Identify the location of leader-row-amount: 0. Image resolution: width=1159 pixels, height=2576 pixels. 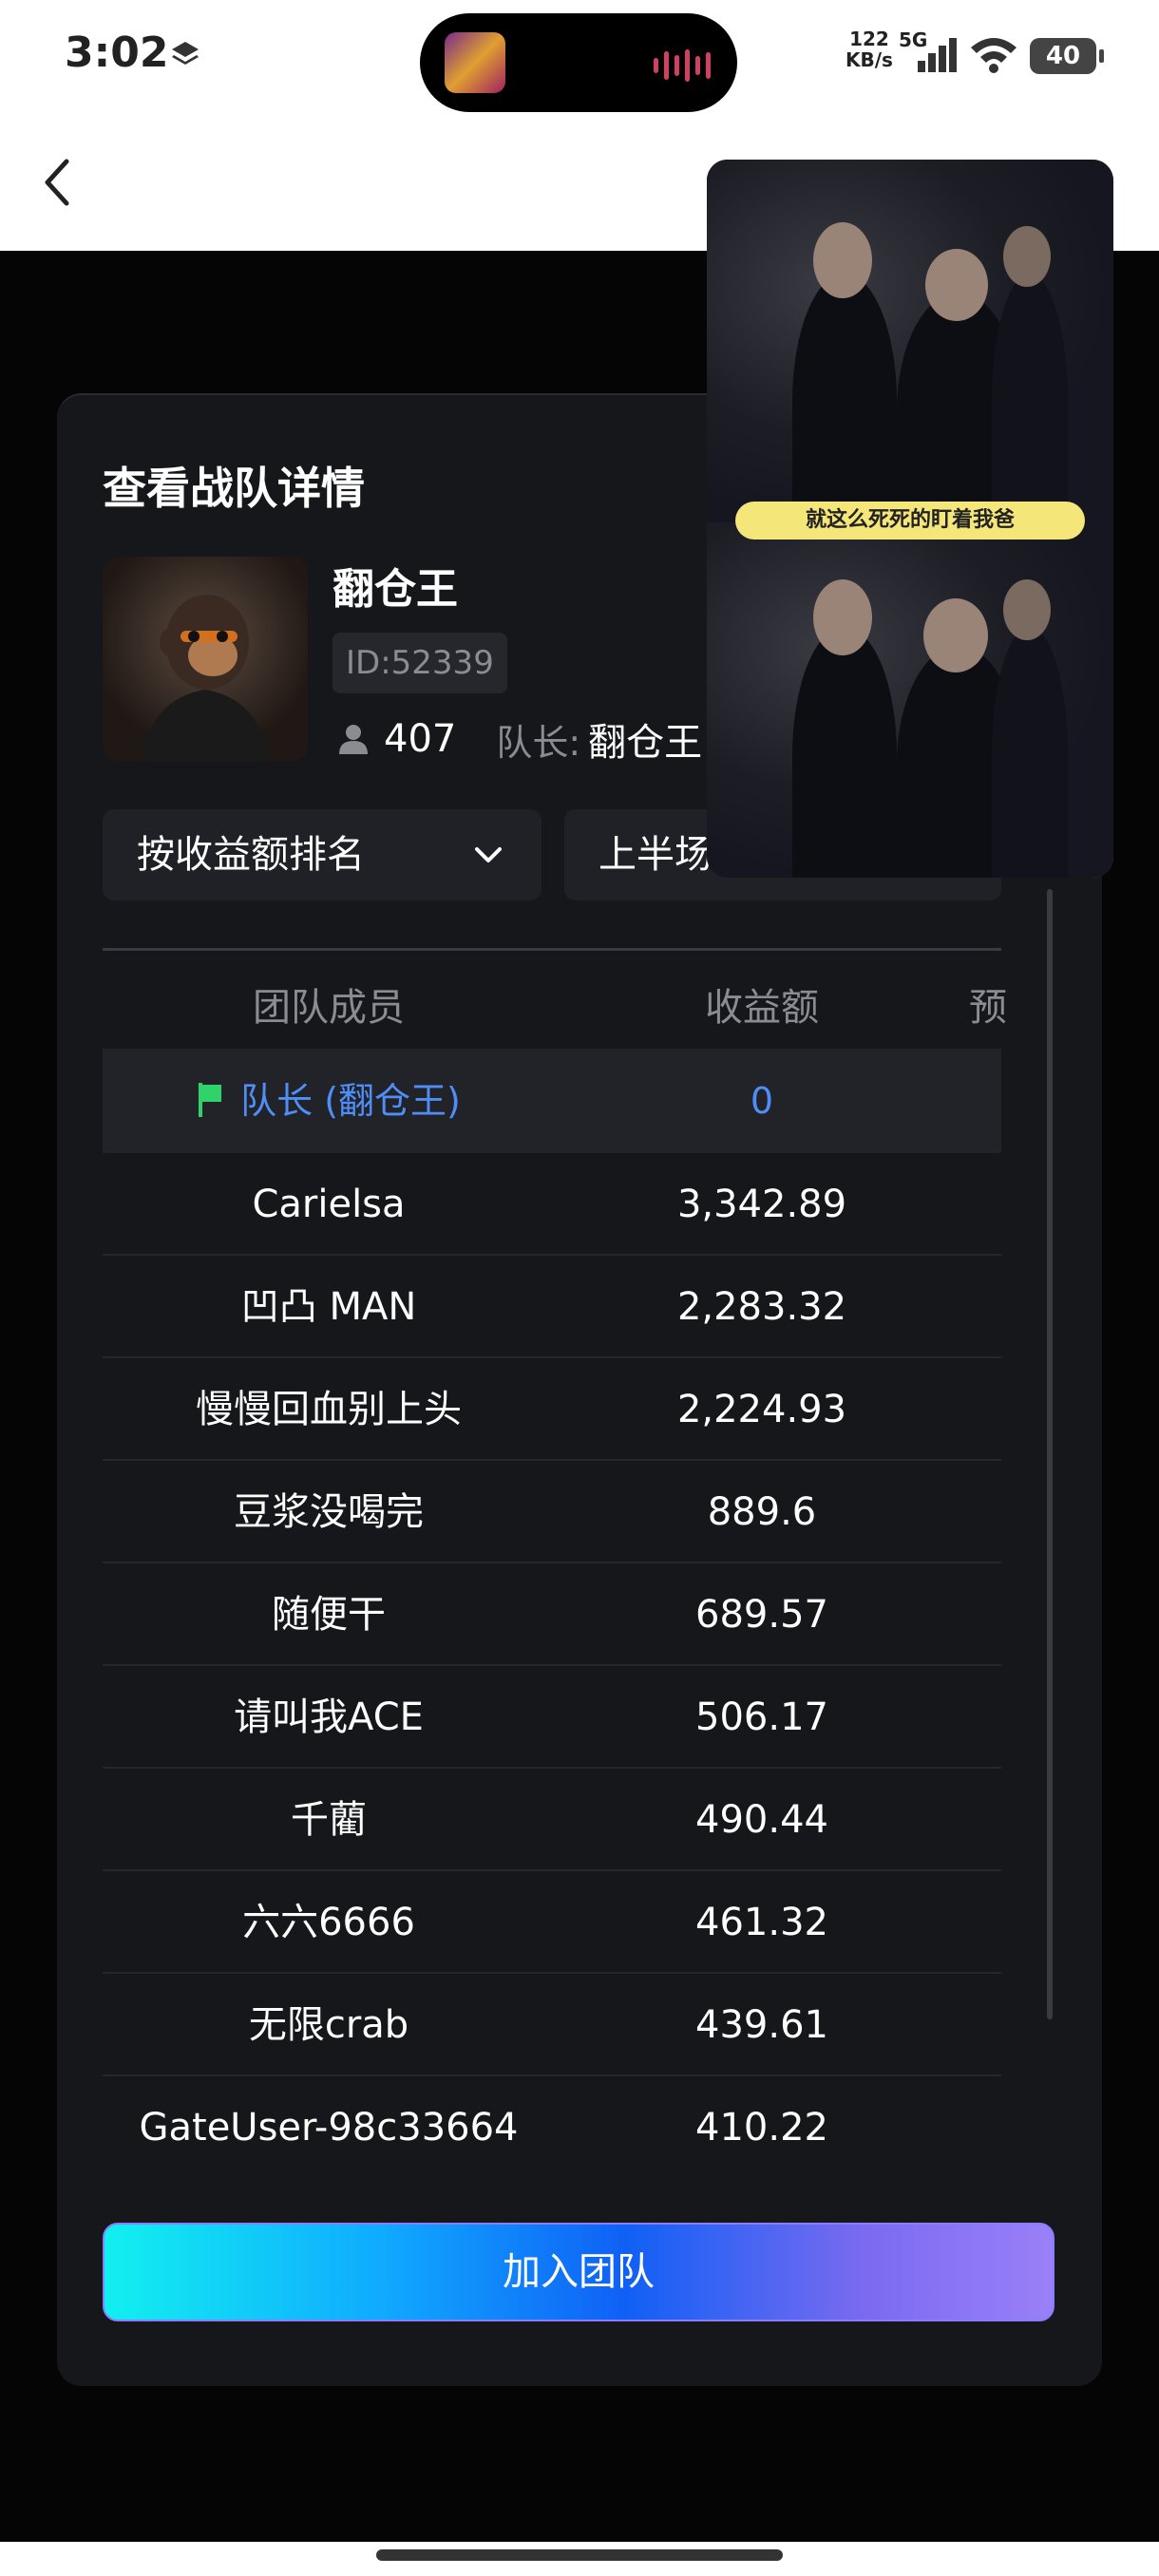
(762, 1101).